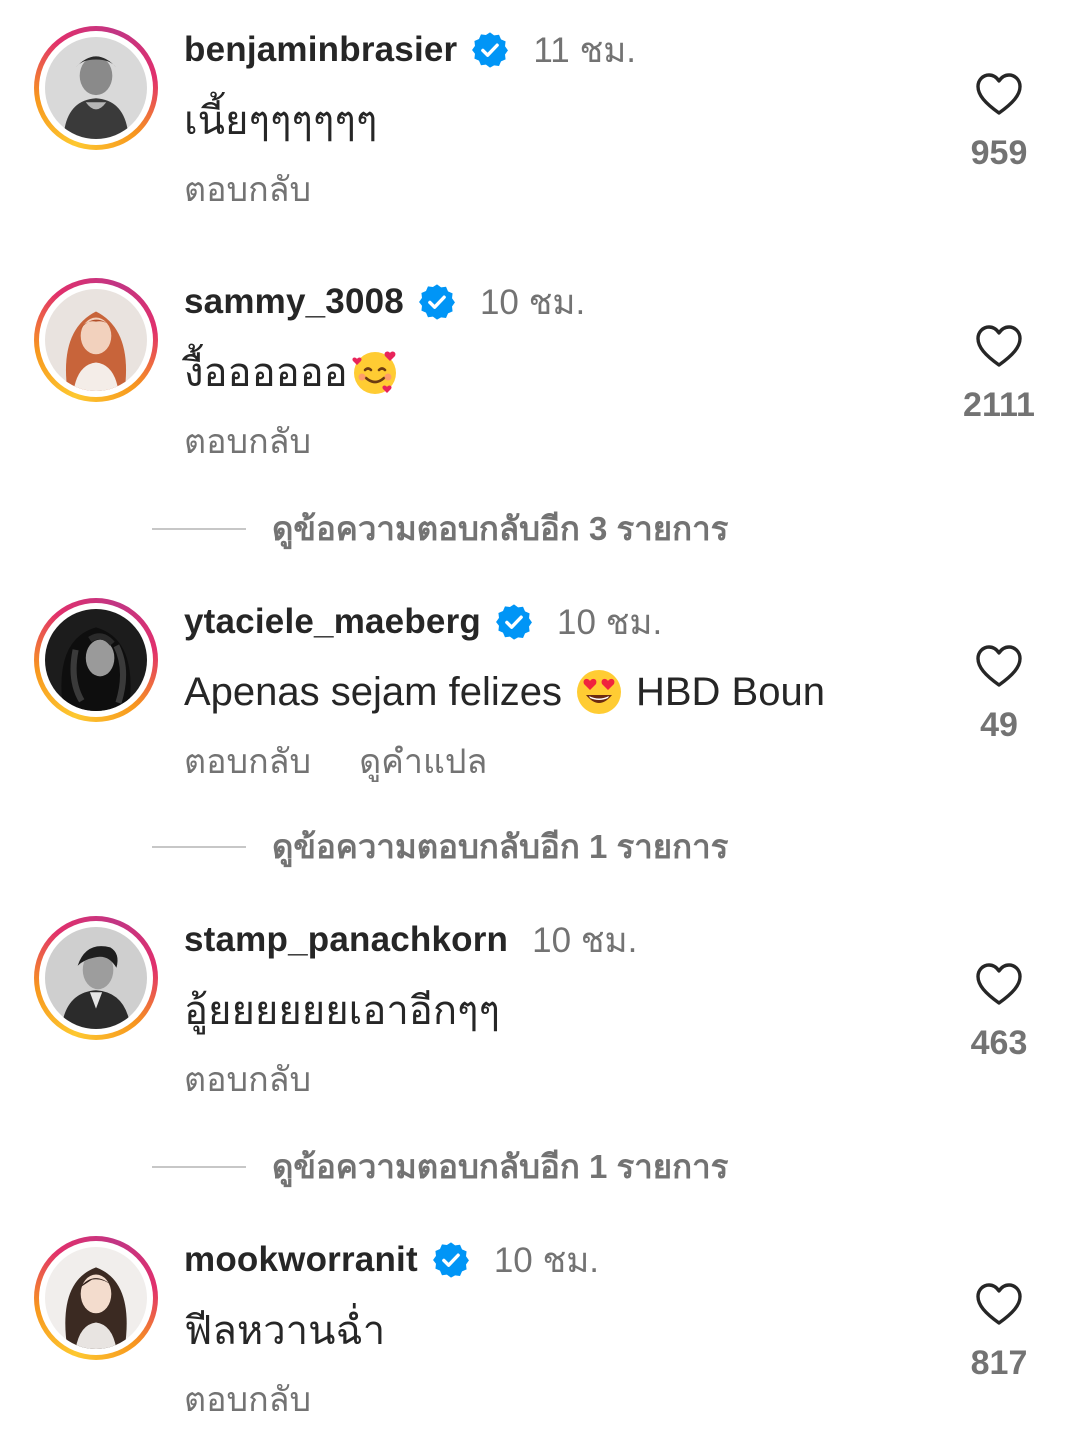  What do you see at coordinates (999, 1012) in the screenshot?
I see `like-control: 463` at bounding box center [999, 1012].